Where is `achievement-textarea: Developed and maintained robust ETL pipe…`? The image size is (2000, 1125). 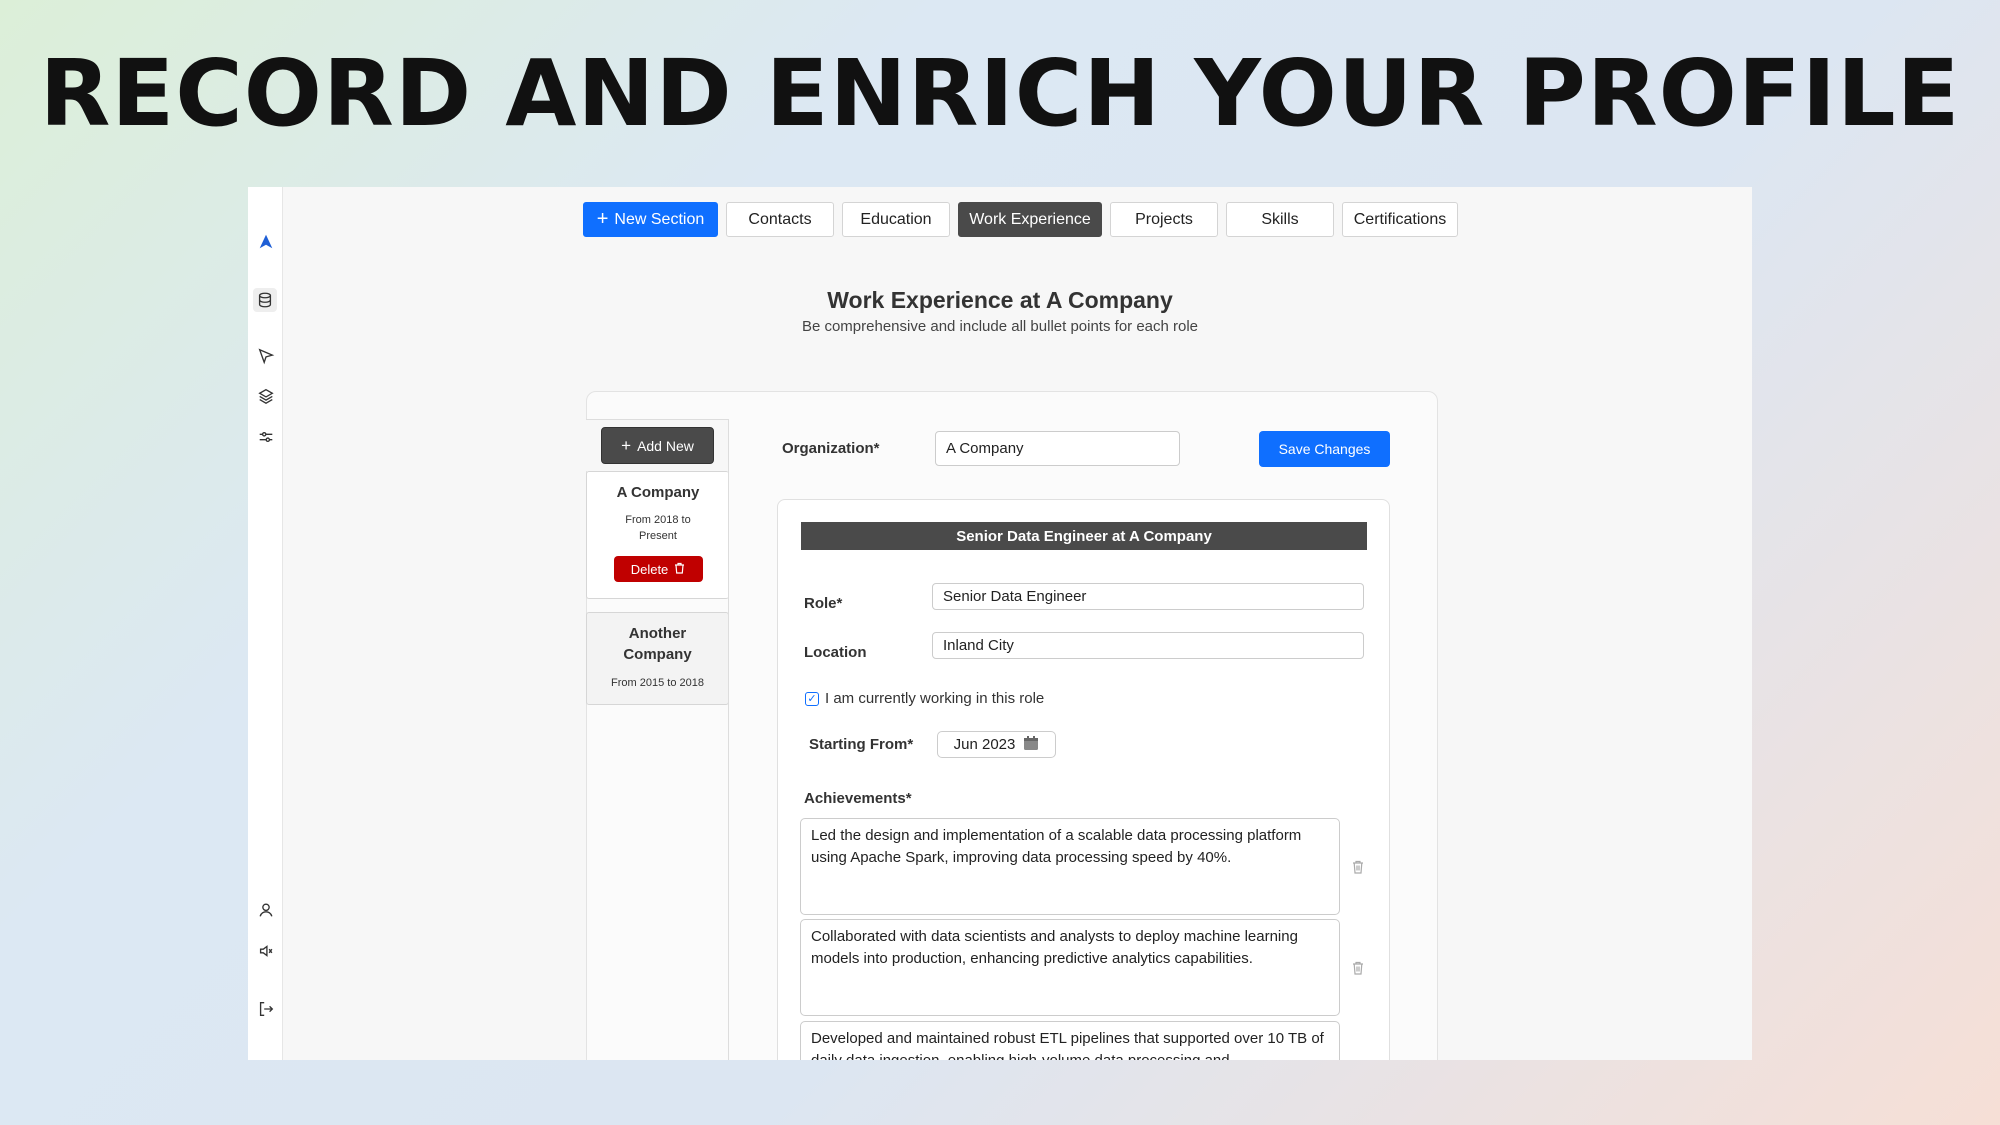
achievement-textarea: Developed and maintained robust ETL pipe… is located at coordinates (1070, 1040).